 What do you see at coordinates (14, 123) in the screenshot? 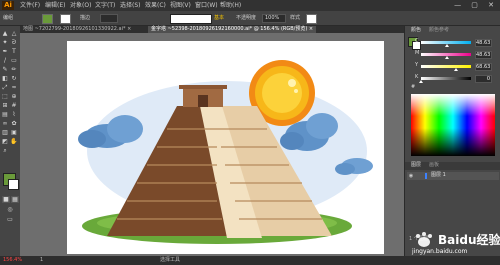
I see `symbol-sprayer-icon: ✿` at bounding box center [14, 123].